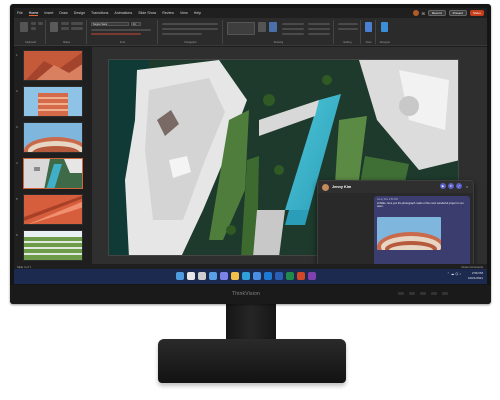 The width and height of the screenshot is (500, 400). What do you see at coordinates (190, 24) in the screenshot?
I see `list-row` at bounding box center [190, 24].